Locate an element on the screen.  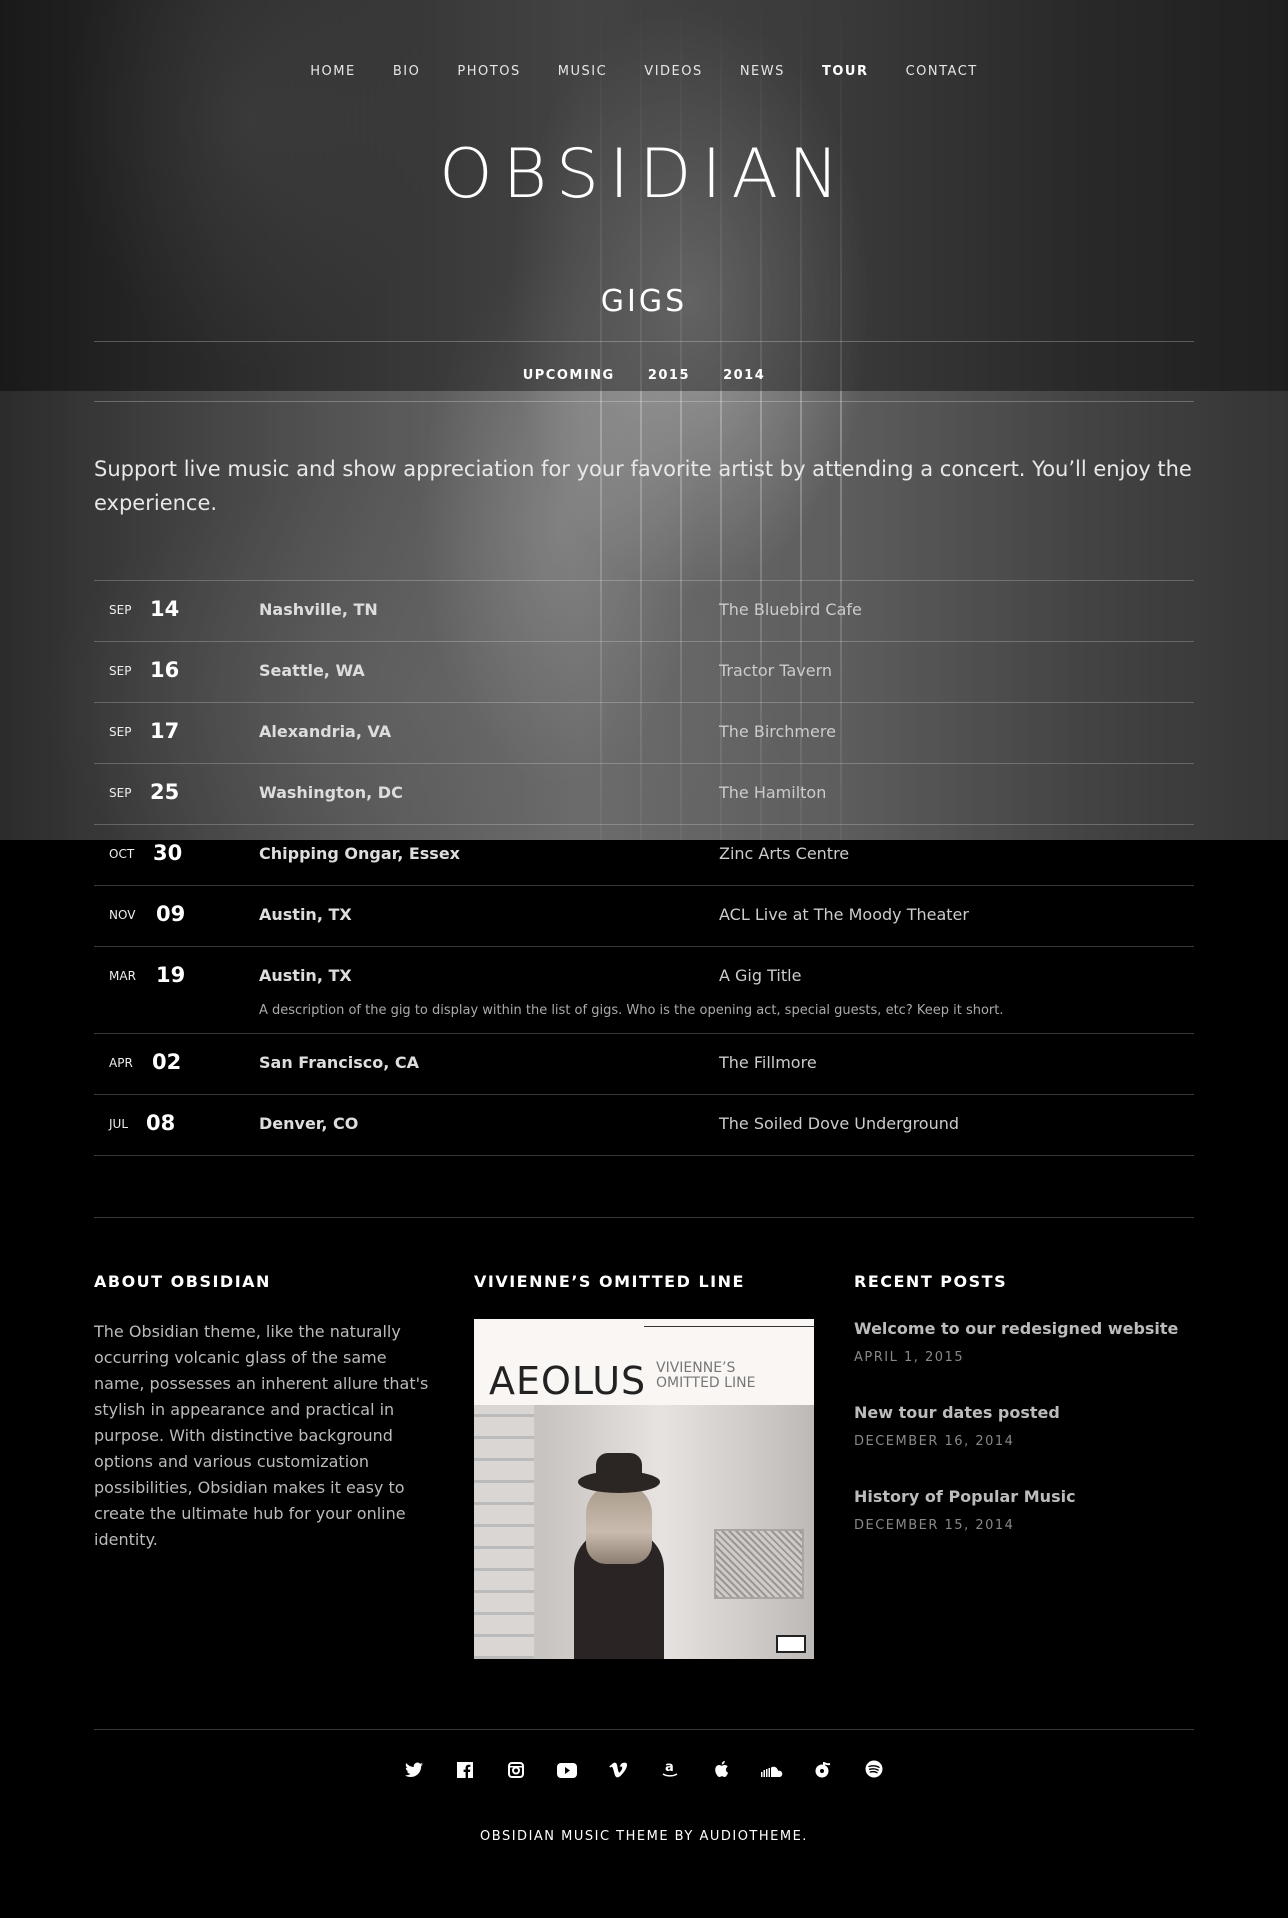
nav-tour: TOUR is located at coordinates (845, 71).